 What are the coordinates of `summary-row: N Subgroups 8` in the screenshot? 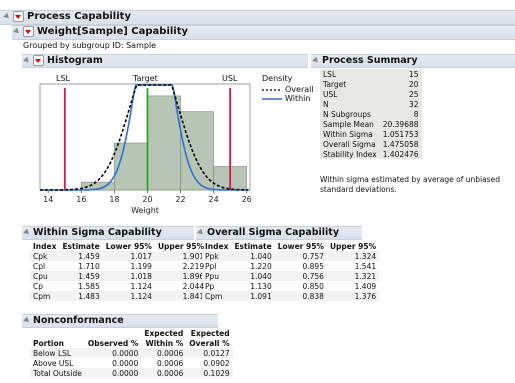 It's located at (371, 114).